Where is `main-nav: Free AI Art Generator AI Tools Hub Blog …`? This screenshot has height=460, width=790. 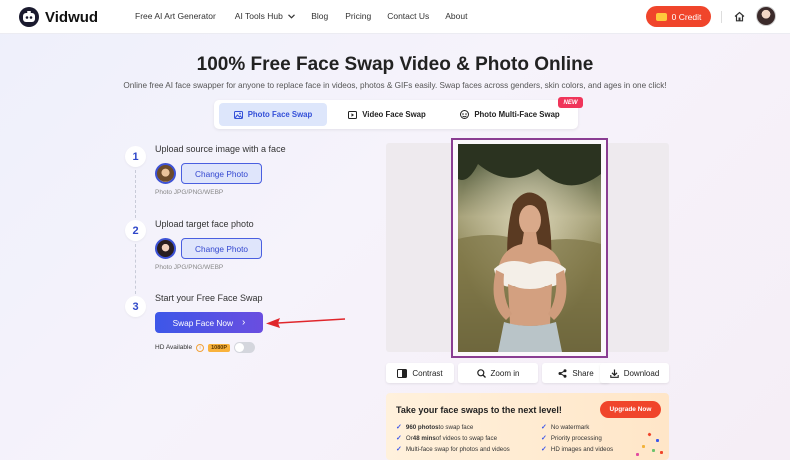 main-nav: Free AI Art Generator AI Tools Hub Blog … is located at coordinates (301, 16).